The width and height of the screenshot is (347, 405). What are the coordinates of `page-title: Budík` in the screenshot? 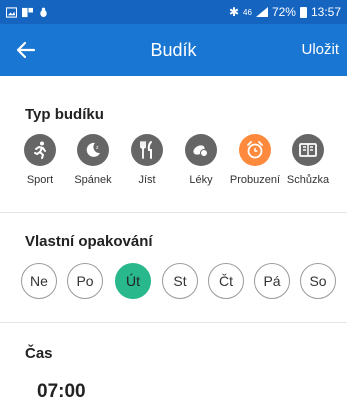 It's located at (173, 50).